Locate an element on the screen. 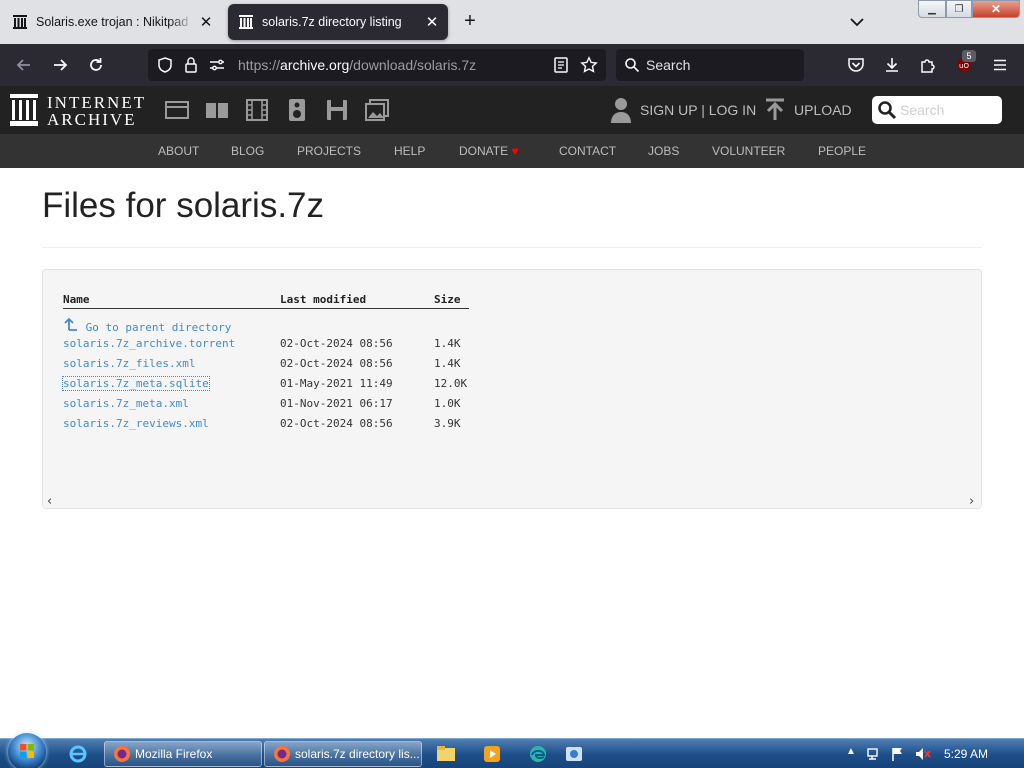 The image size is (1024, 768). url-bar: https://archive.org/download/solaris.7z is located at coordinates (377, 65).